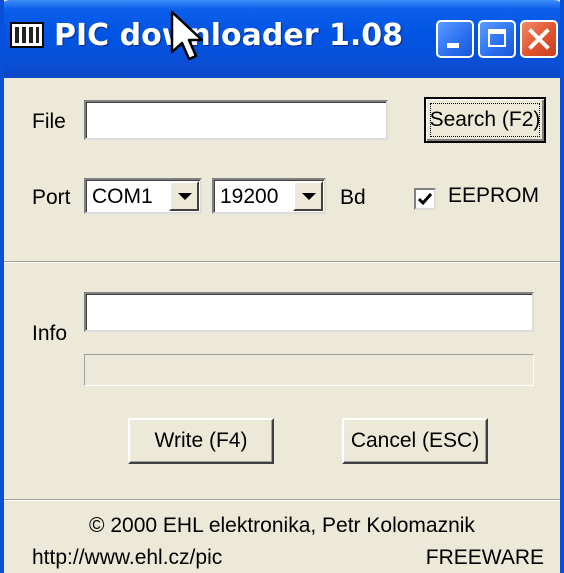  I want to click on checkmark-icon, so click(425, 199).